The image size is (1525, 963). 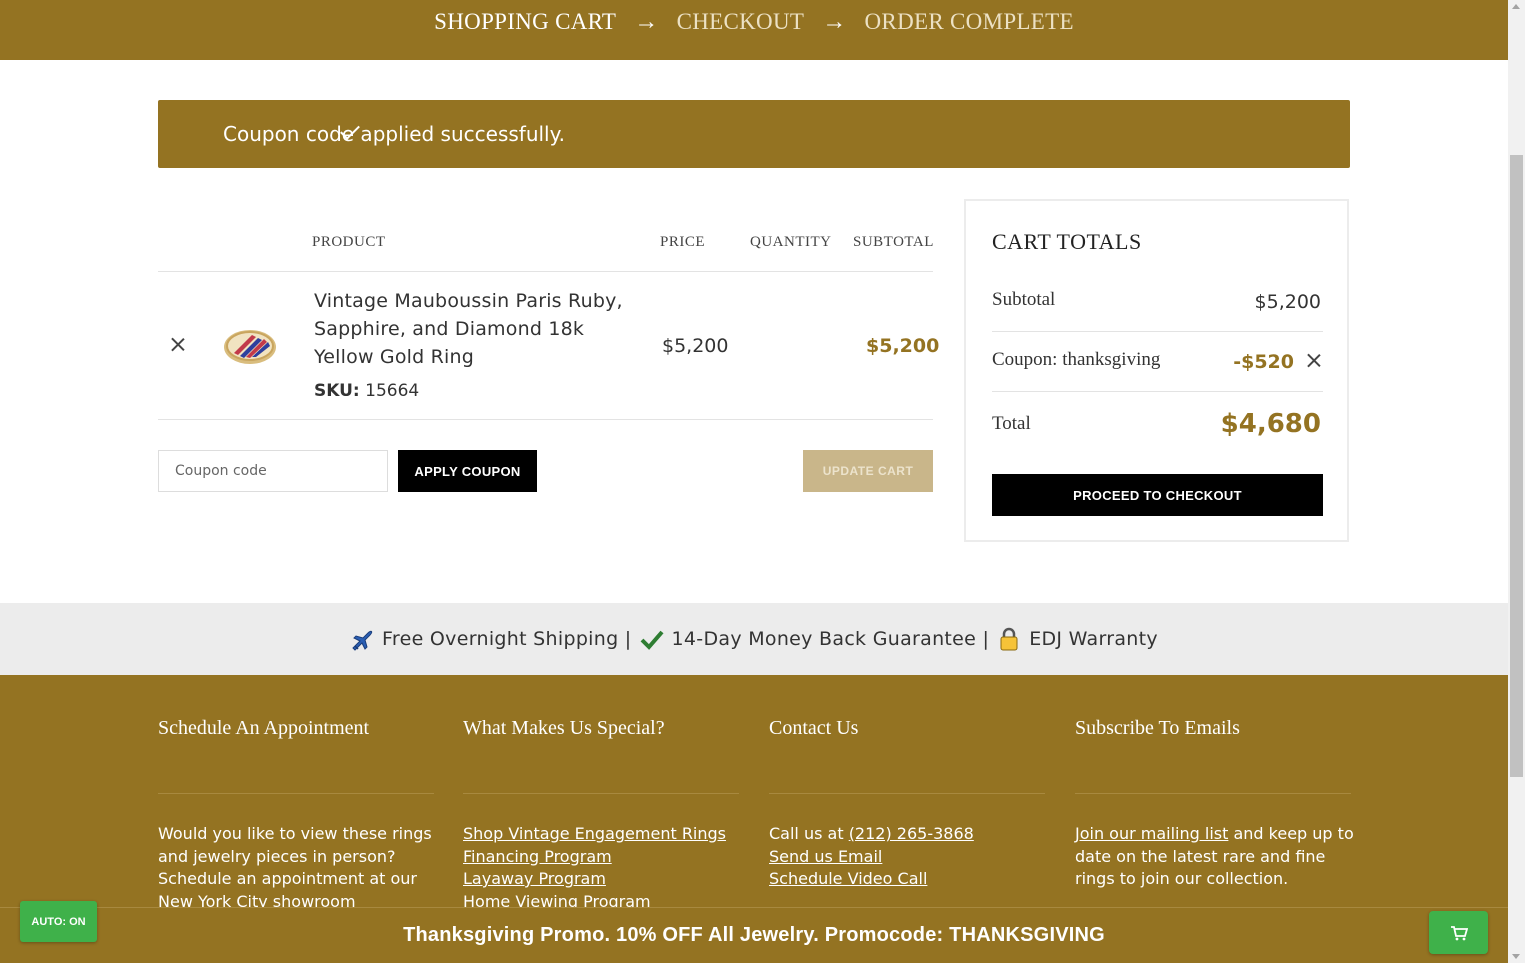 What do you see at coordinates (969, 21) in the screenshot?
I see `step-order-complete: ORDER COMPLETE` at bounding box center [969, 21].